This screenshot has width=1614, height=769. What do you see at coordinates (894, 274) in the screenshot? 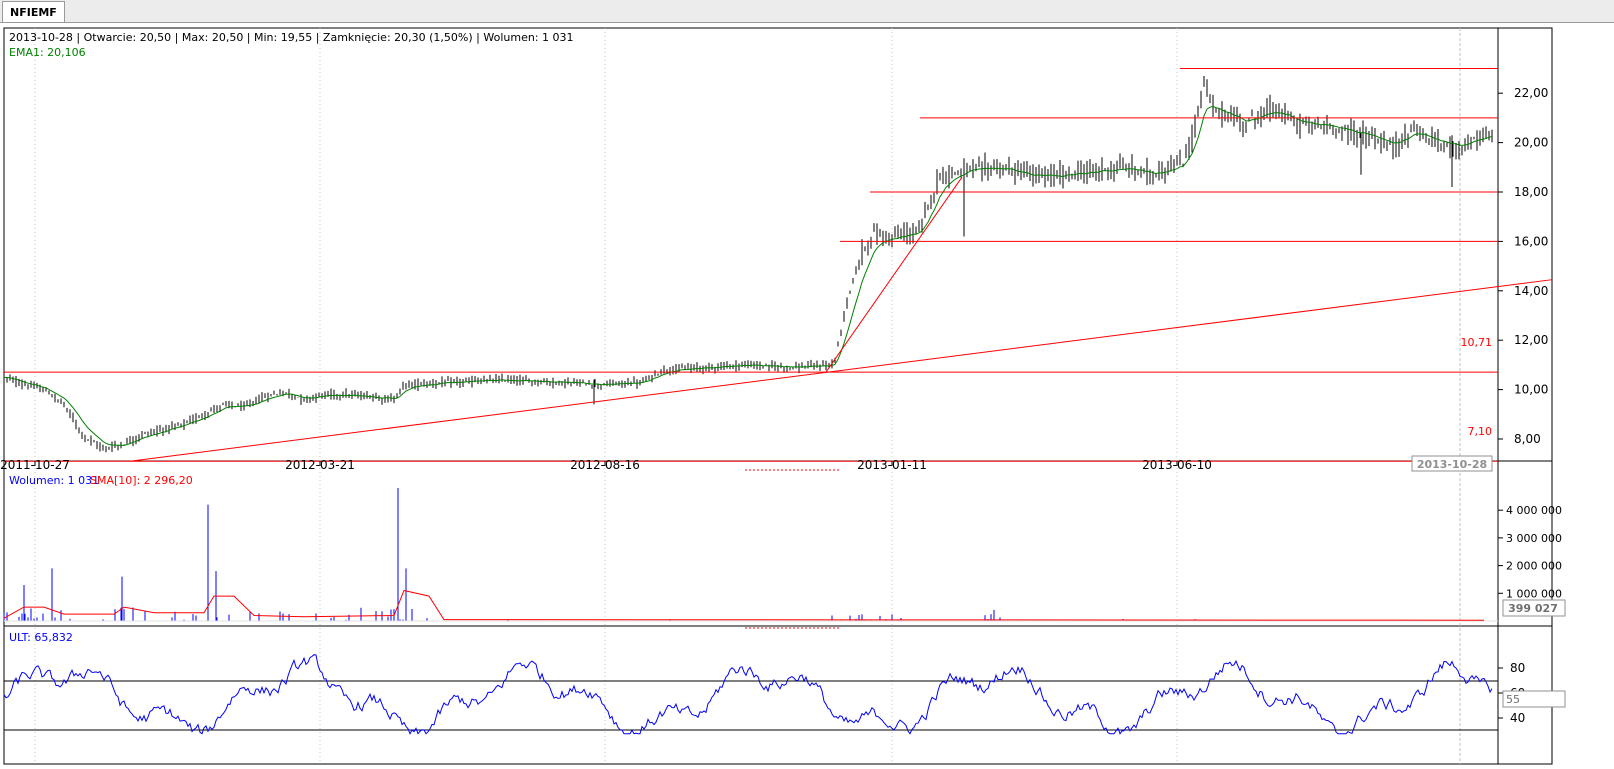
I see `steep-trend-line` at bounding box center [894, 274].